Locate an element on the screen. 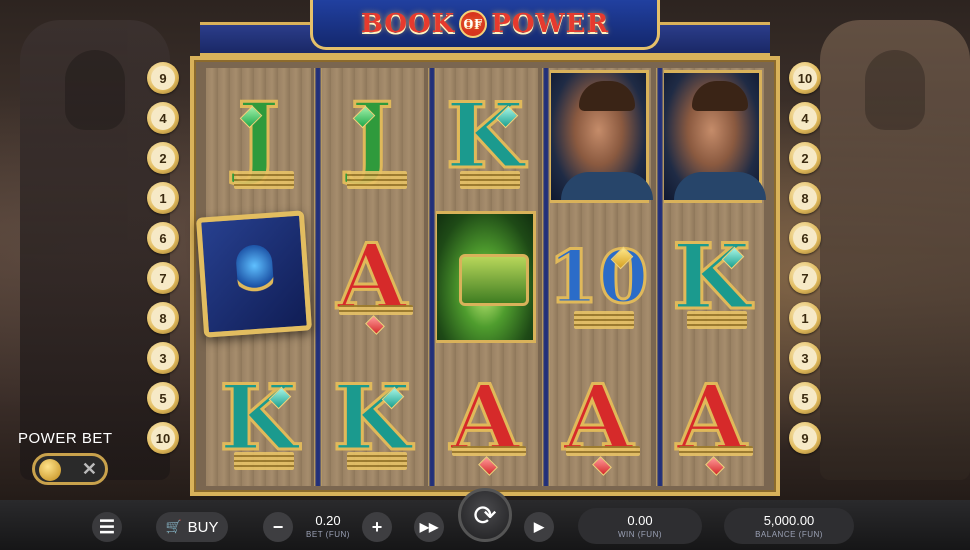 The width and height of the screenshot is (970, 550). toggle-knob is located at coordinates (50, 470).